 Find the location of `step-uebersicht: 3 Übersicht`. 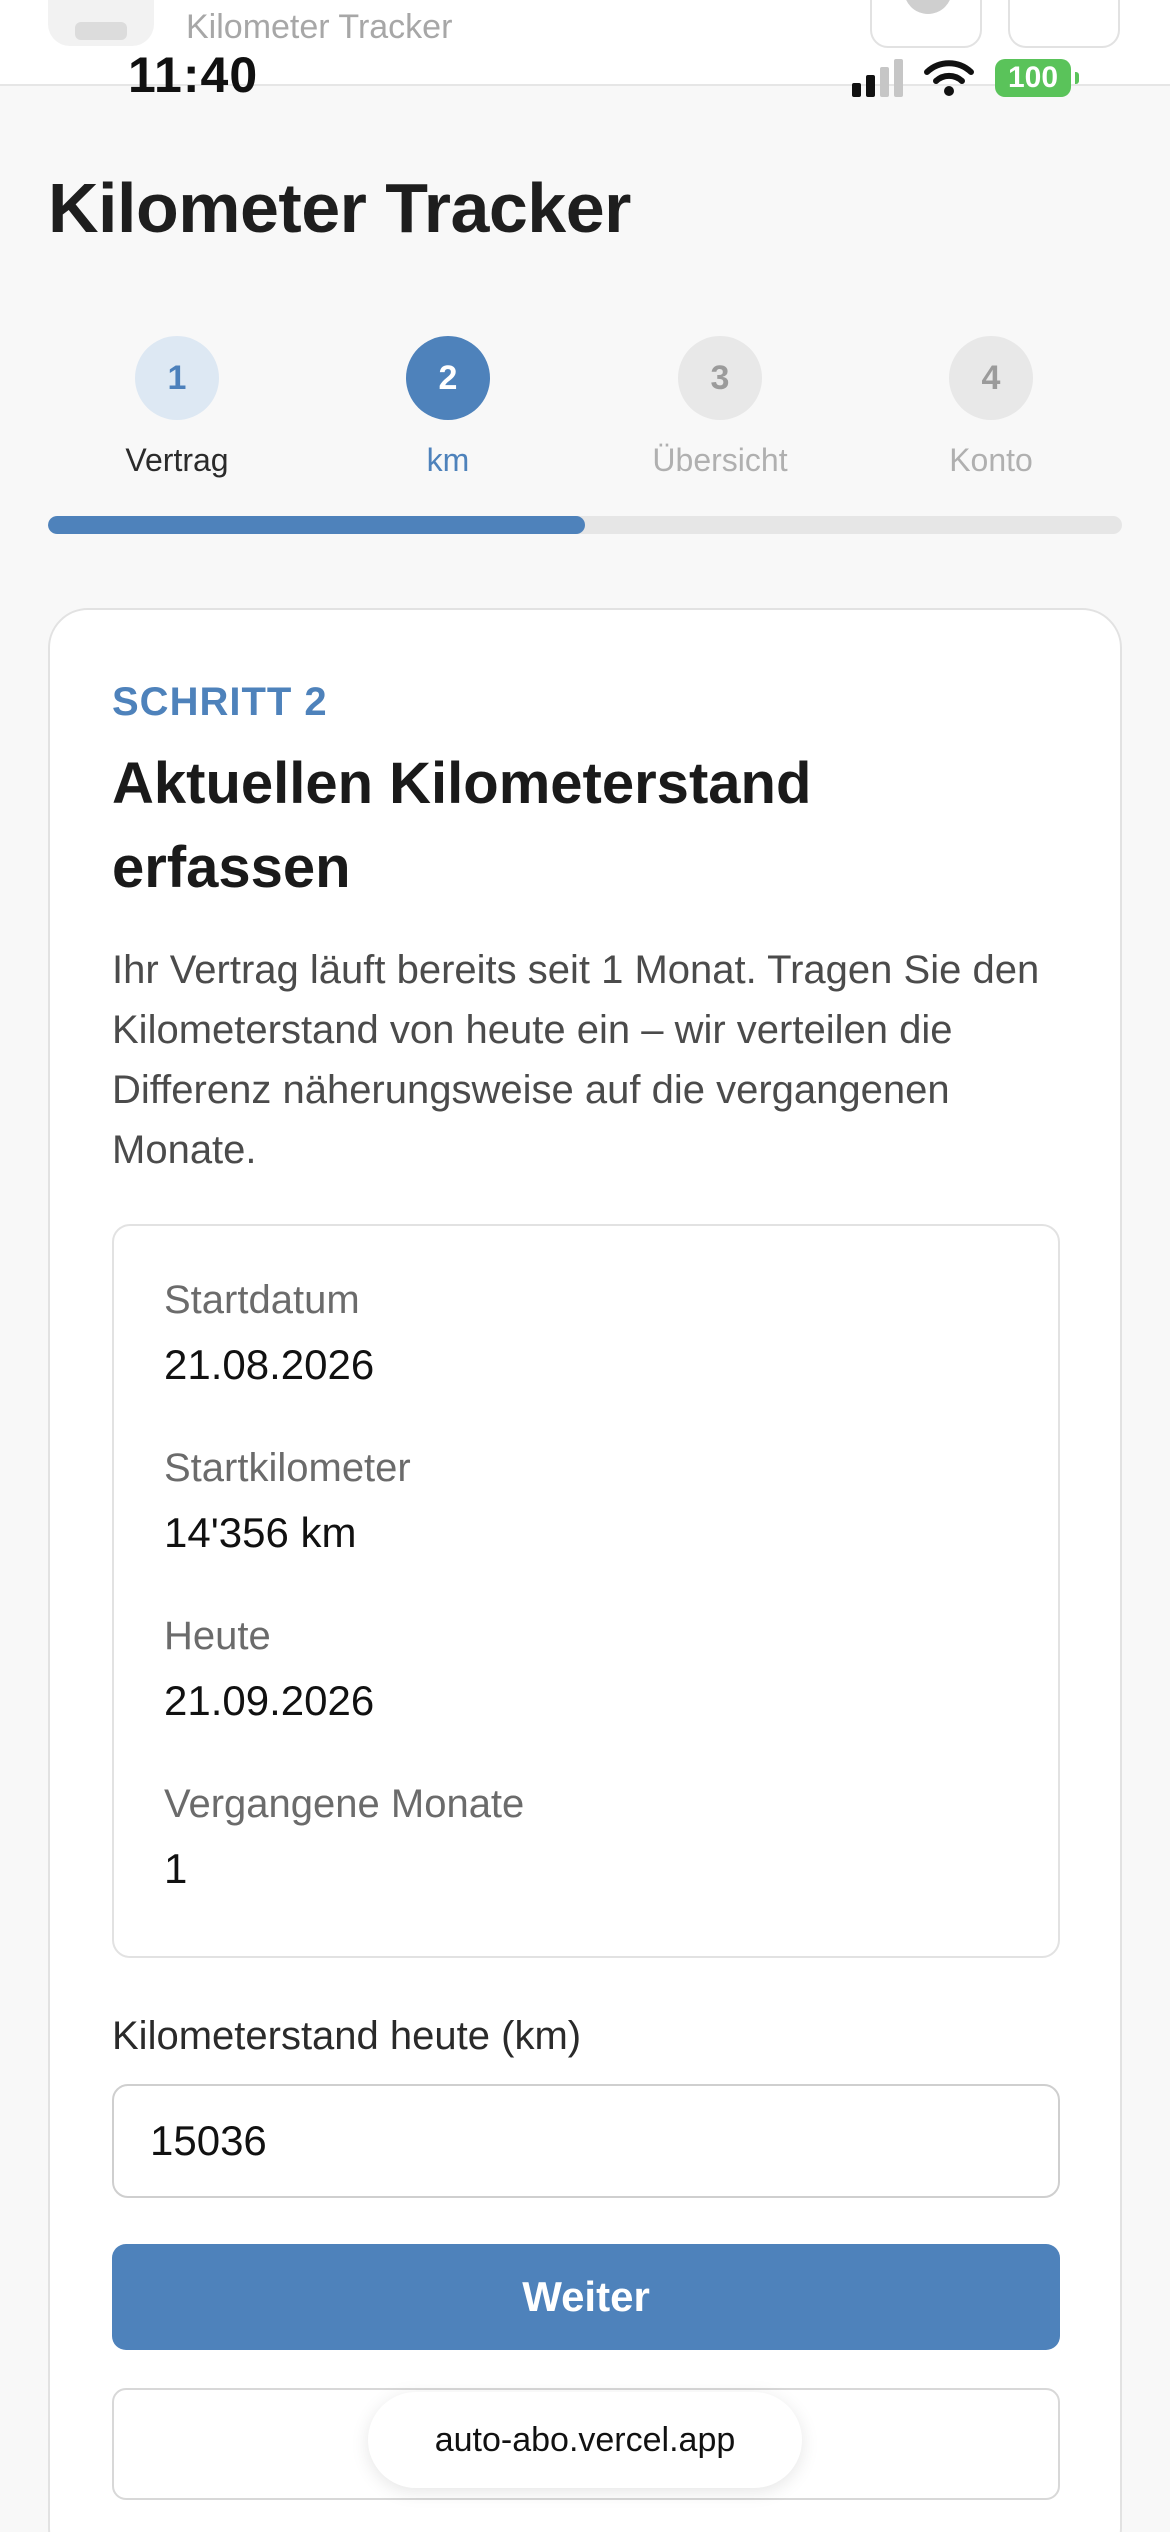

step-uebersicht: 3 Übersicht is located at coordinates (720, 407).